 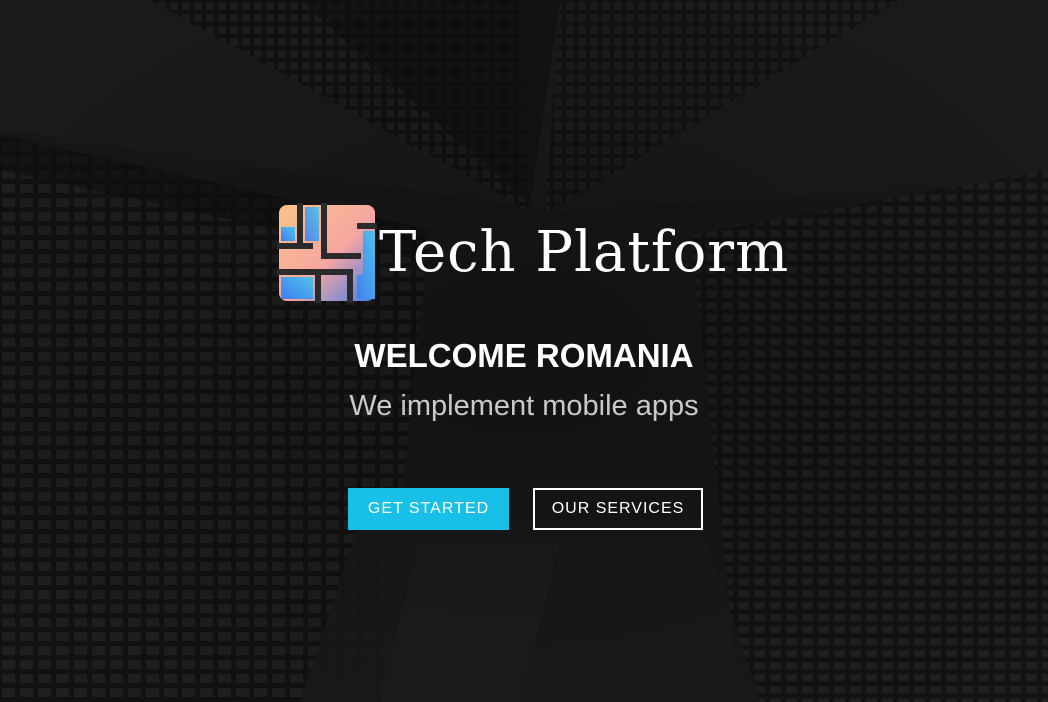 I want to click on tech-platform-logo-icon, so click(x=327, y=253).